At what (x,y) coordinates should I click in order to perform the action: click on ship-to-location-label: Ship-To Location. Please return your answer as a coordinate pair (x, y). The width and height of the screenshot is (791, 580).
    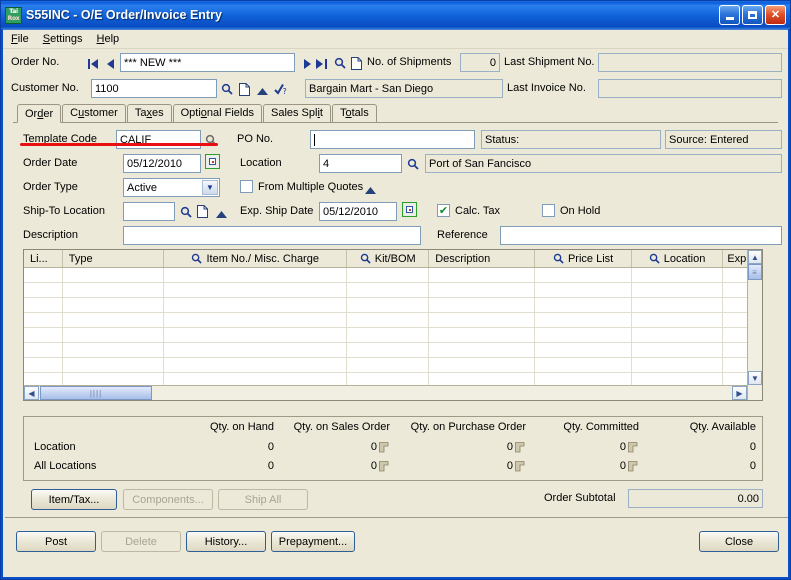
    Looking at the image, I should click on (64, 211).